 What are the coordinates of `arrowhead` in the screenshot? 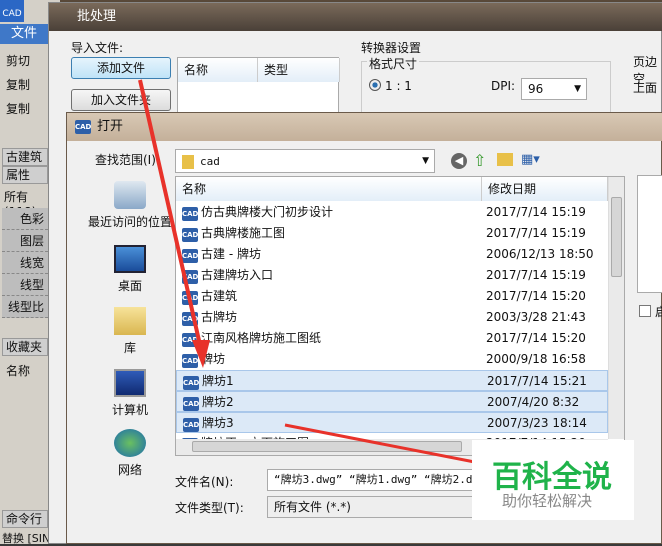 It's located at (201, 354).